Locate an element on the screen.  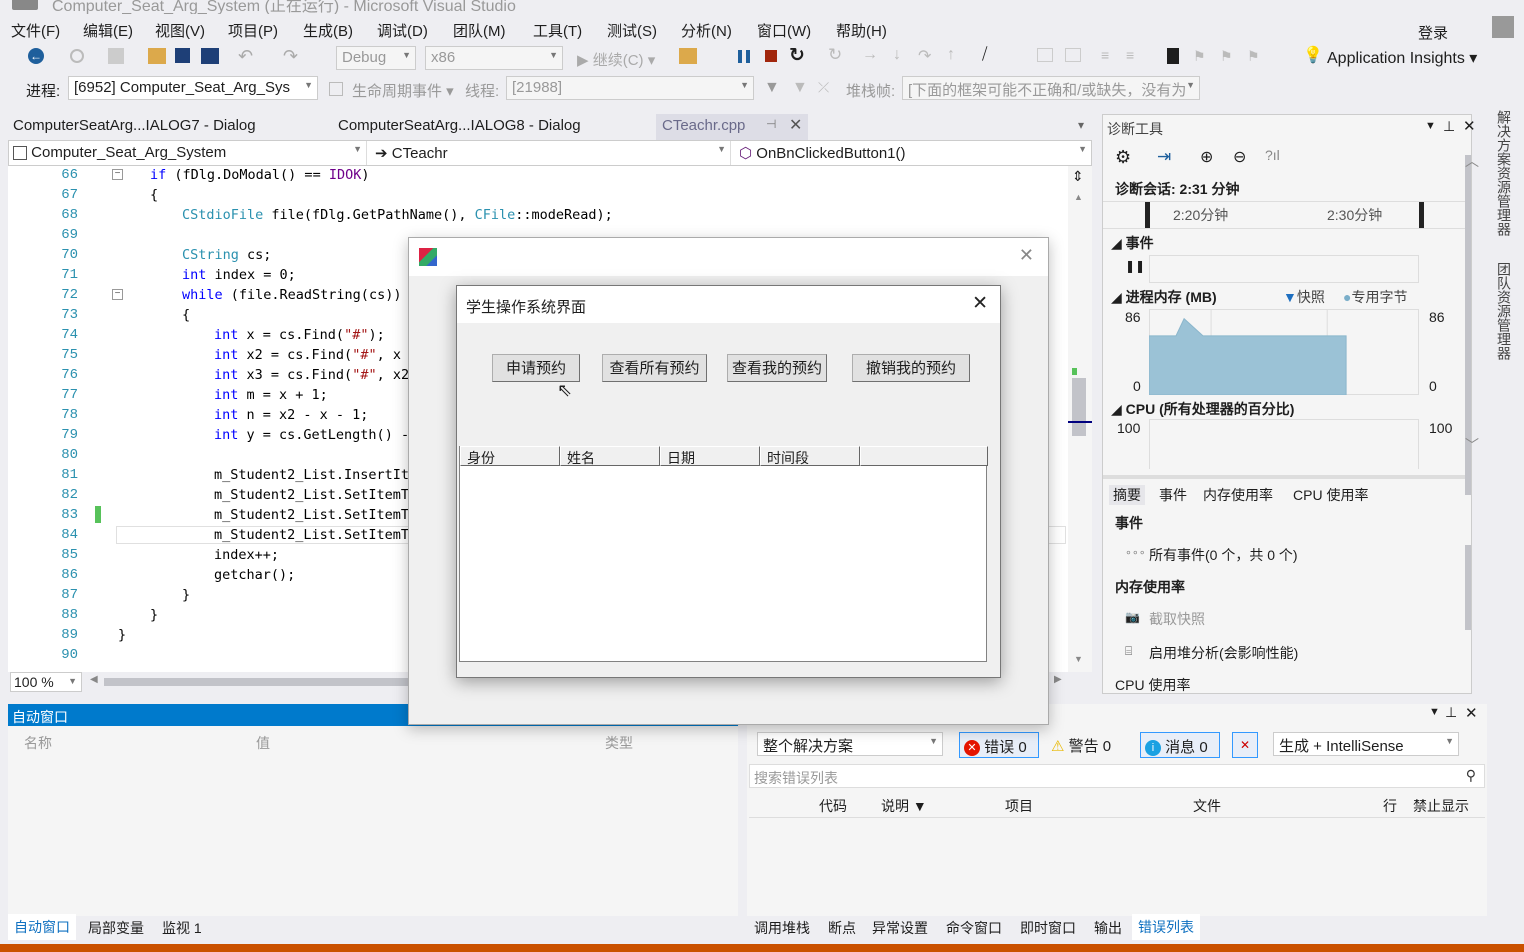
apply-reservation-button: 申请预约 is located at coordinates (536, 368).